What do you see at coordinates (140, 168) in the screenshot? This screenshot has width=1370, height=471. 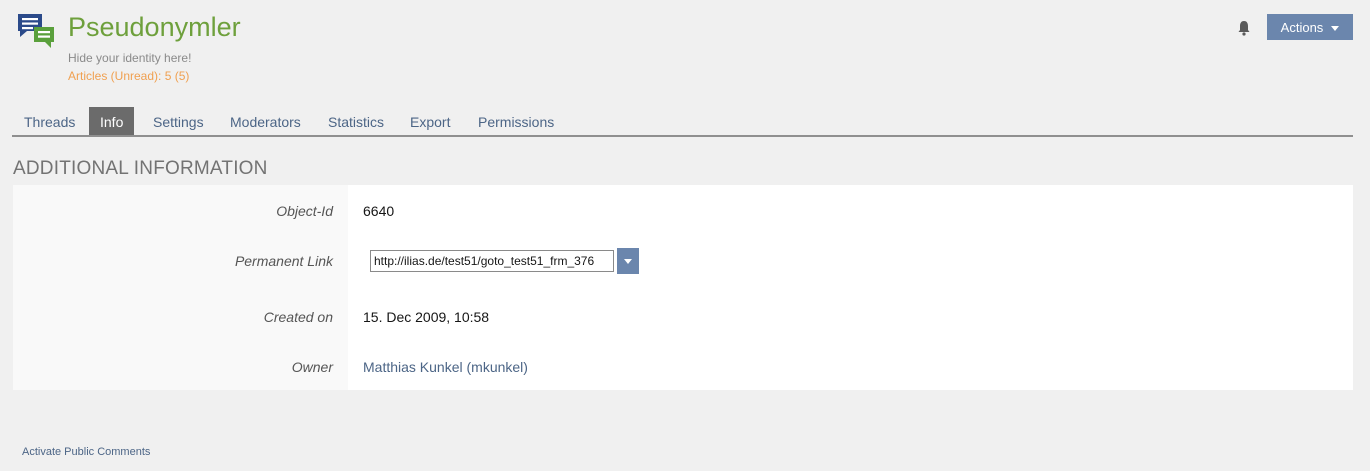 I see `section-title: ADDITIONAL INFORMATION` at bounding box center [140, 168].